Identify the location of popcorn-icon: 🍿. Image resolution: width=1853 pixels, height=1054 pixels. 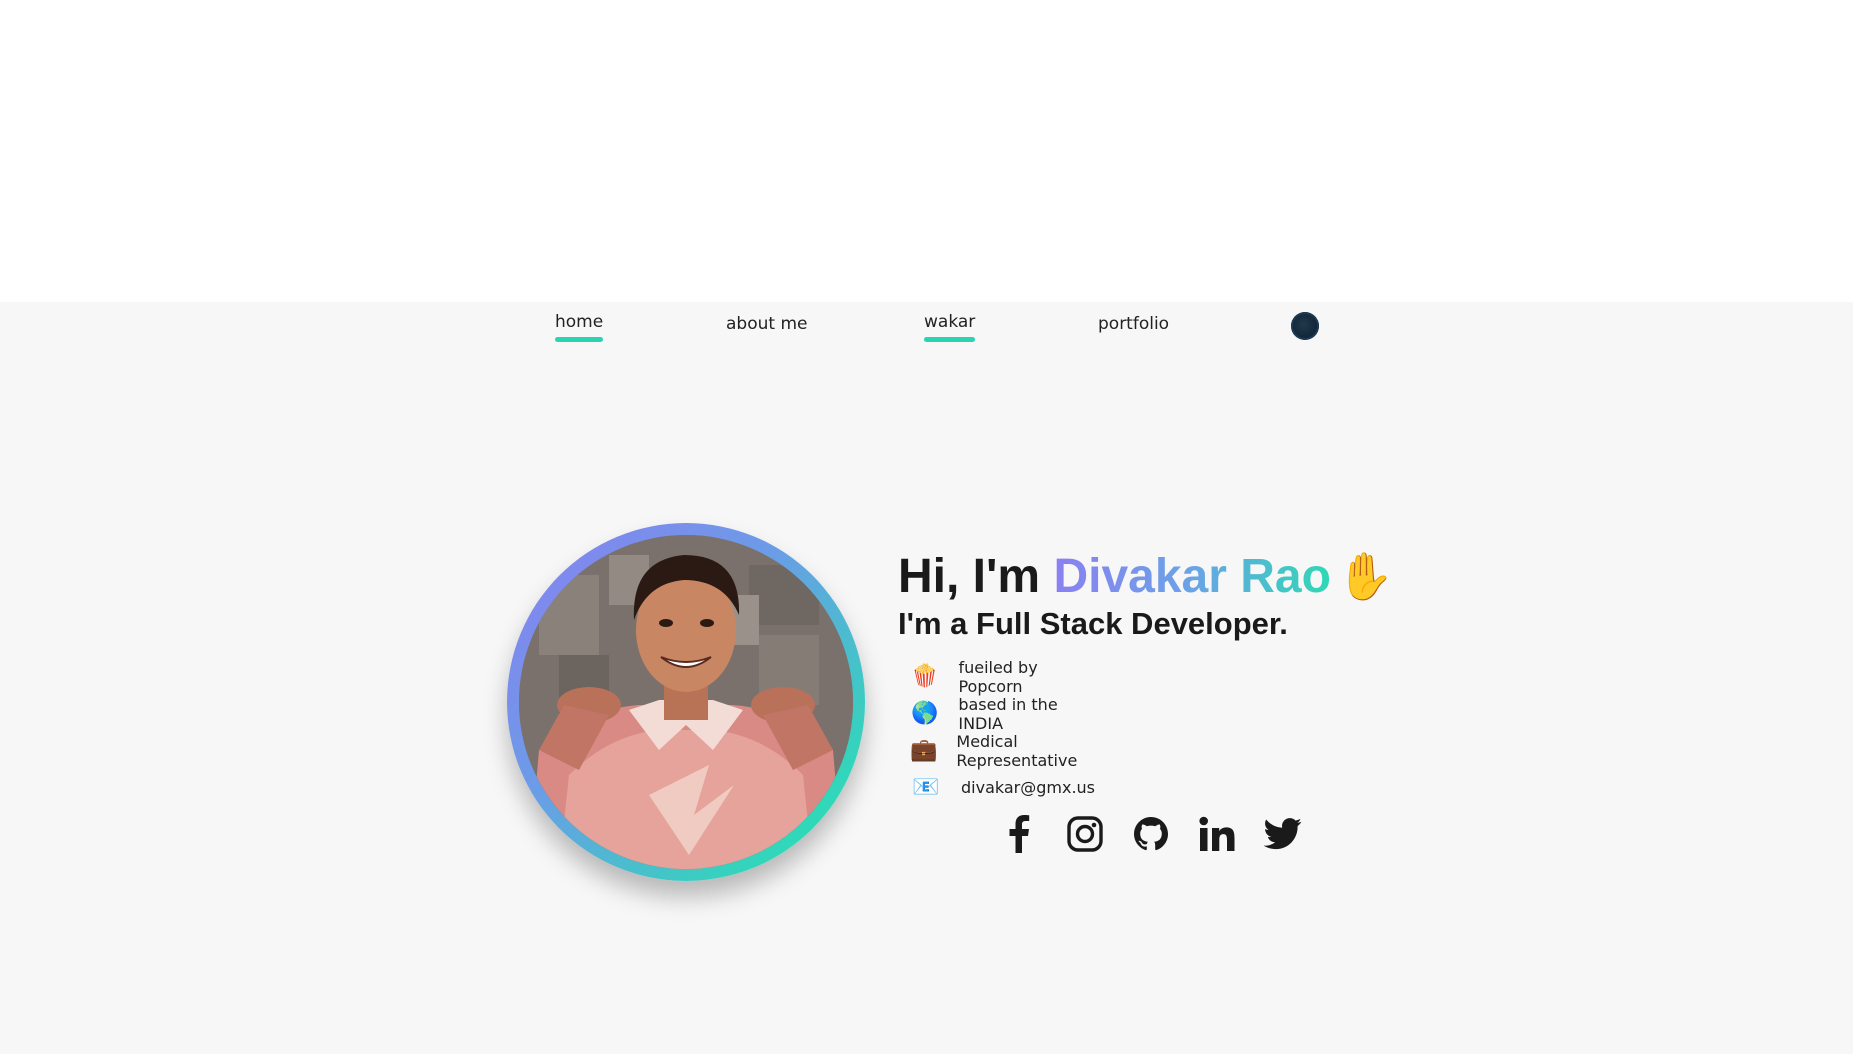
(925, 676).